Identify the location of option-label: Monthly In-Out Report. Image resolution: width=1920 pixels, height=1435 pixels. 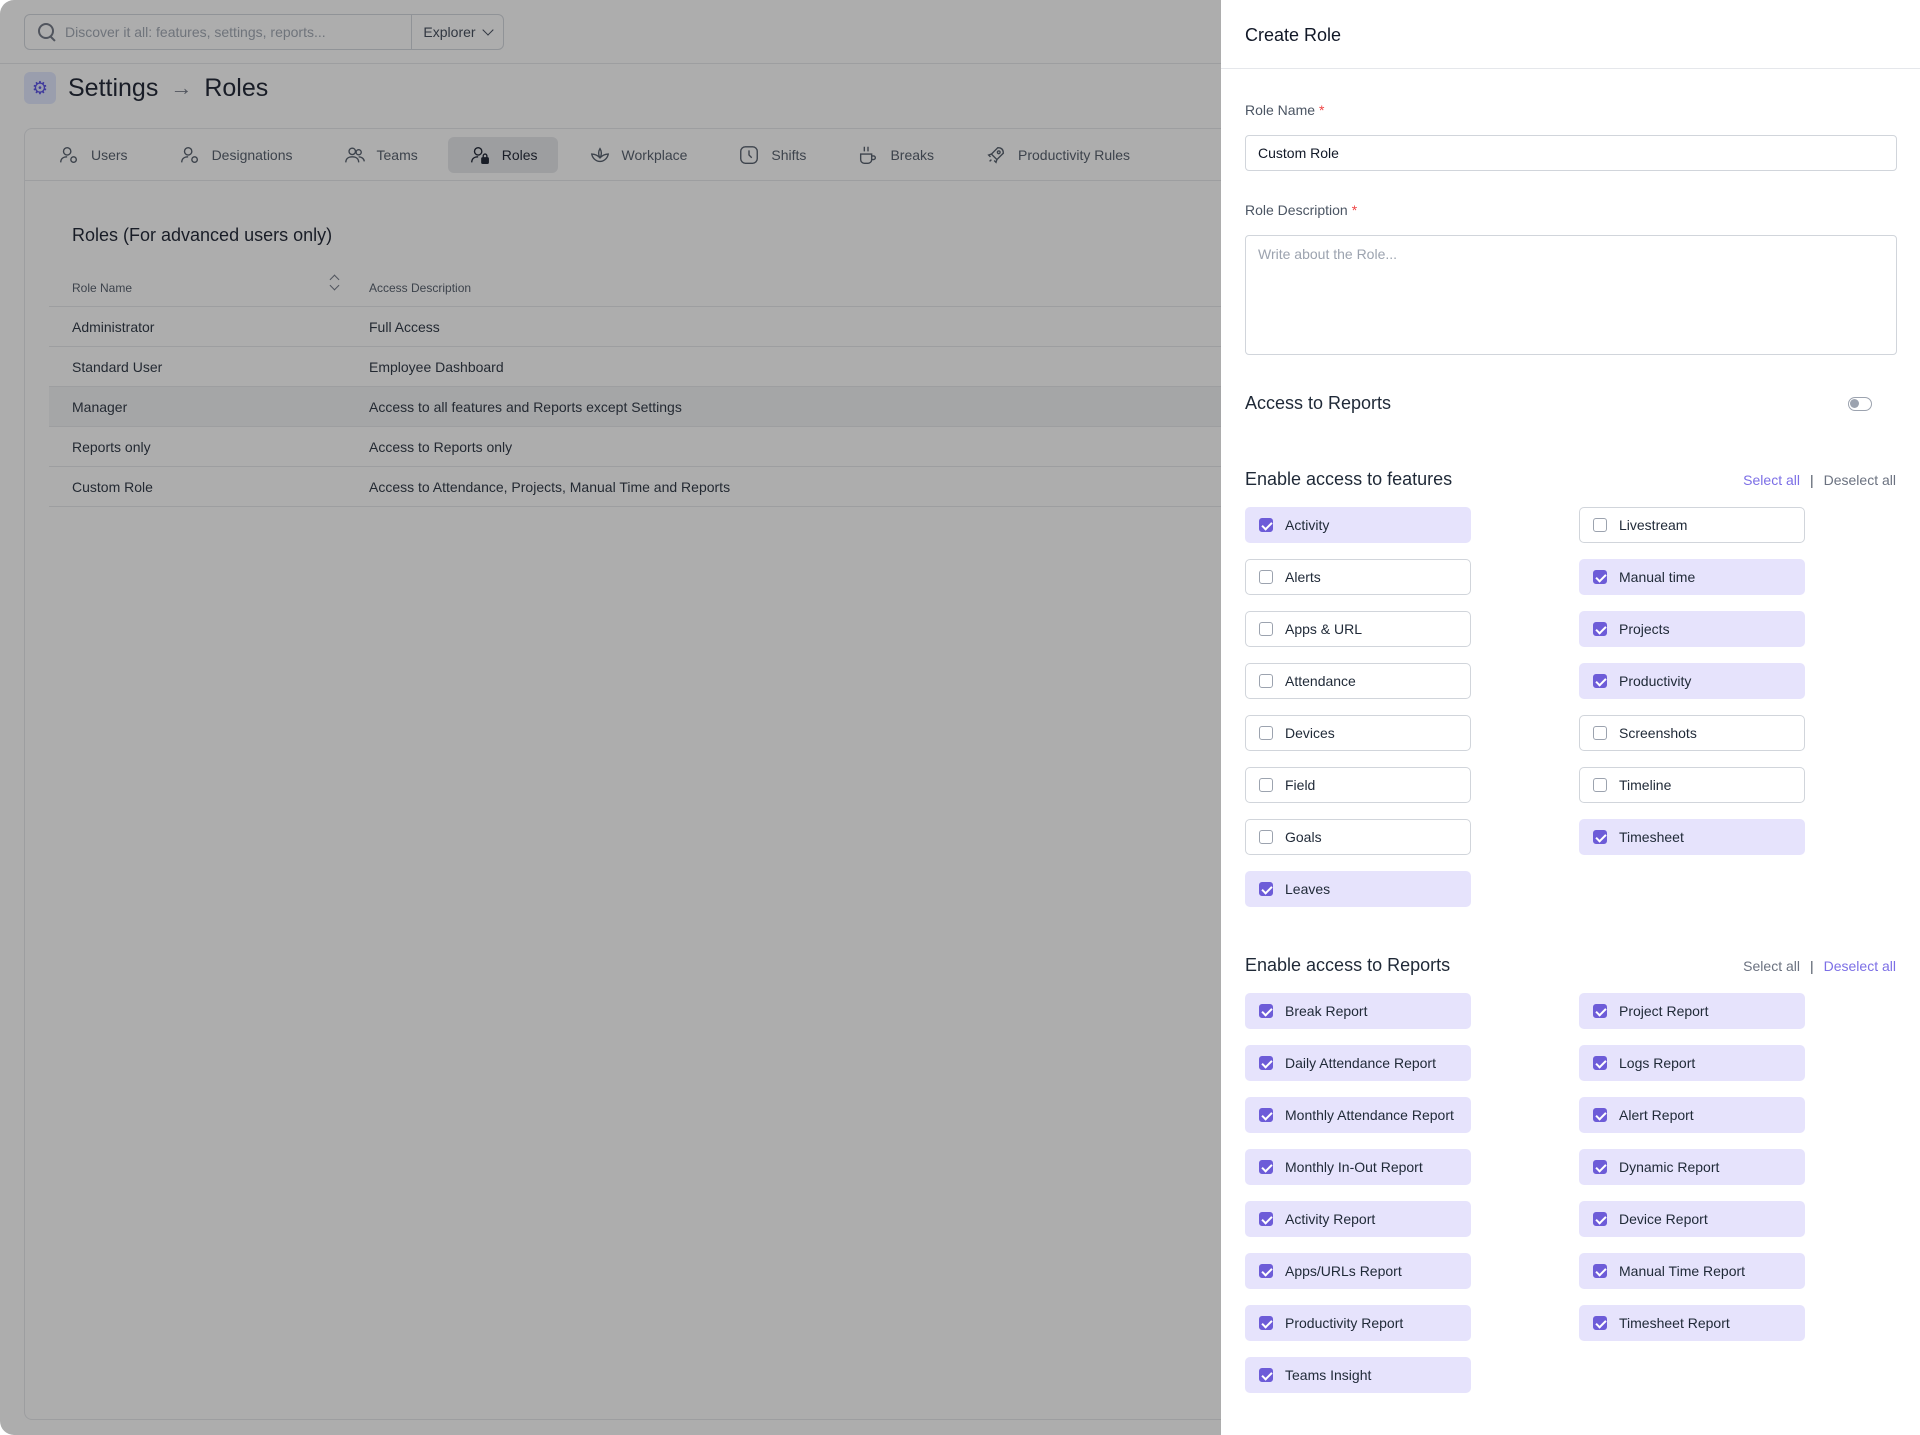
(1354, 1167).